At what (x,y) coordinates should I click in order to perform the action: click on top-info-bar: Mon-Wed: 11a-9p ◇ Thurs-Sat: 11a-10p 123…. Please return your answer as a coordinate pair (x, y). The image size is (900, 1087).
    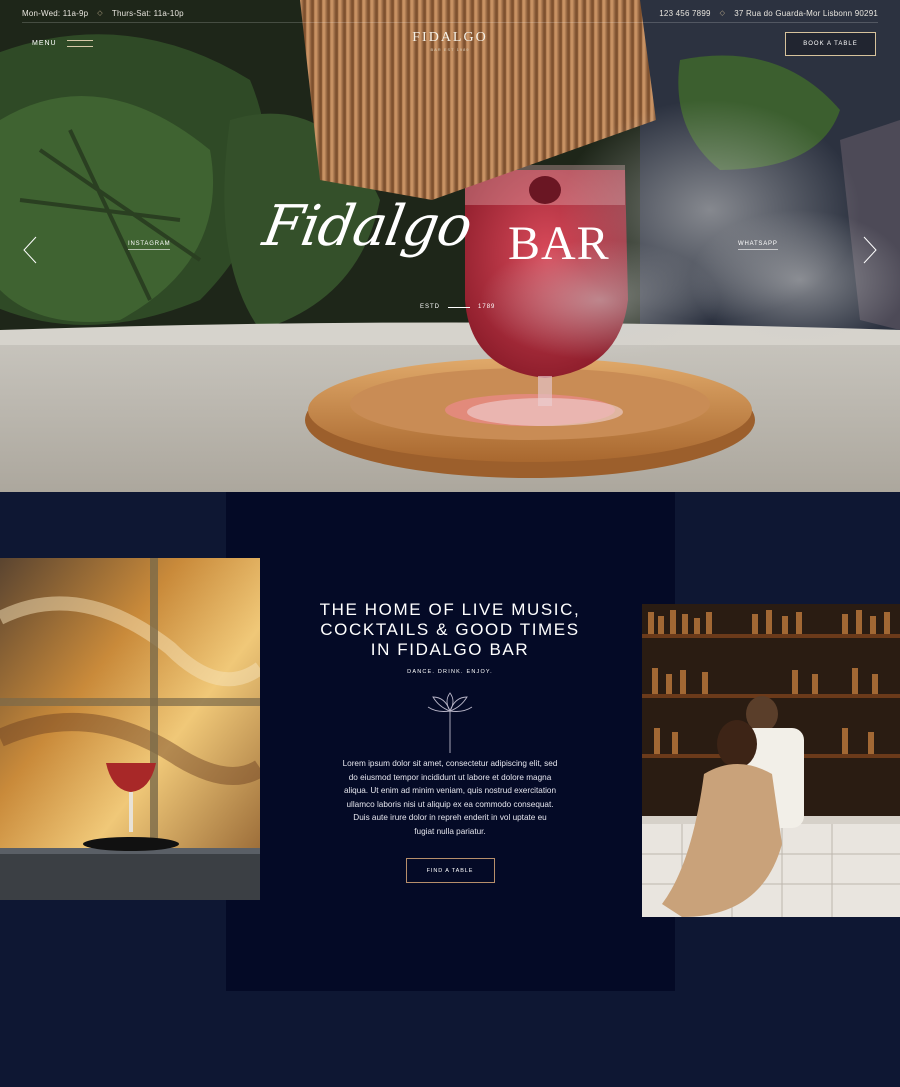
    Looking at the image, I should click on (450, 13).